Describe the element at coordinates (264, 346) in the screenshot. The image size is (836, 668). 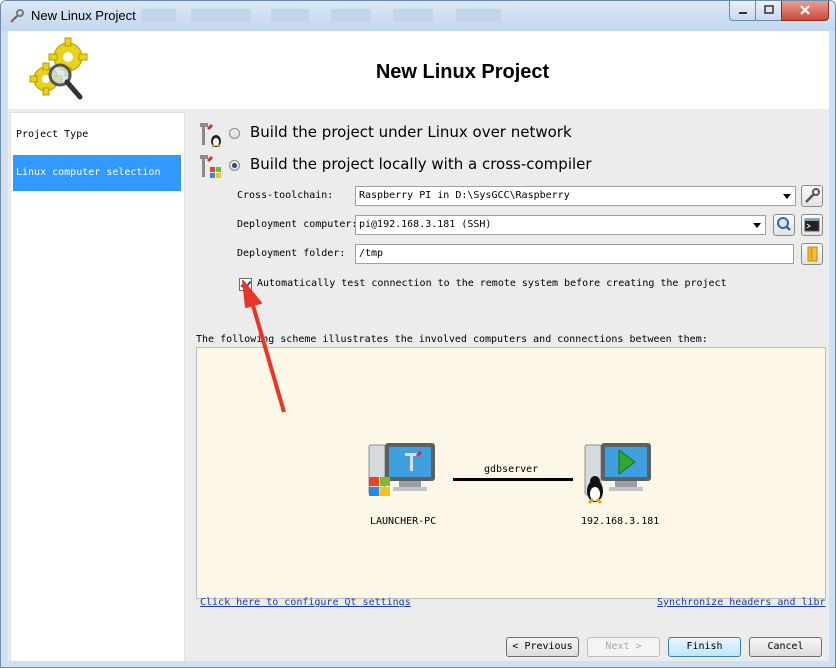
I see `annotation-arrow` at that location.